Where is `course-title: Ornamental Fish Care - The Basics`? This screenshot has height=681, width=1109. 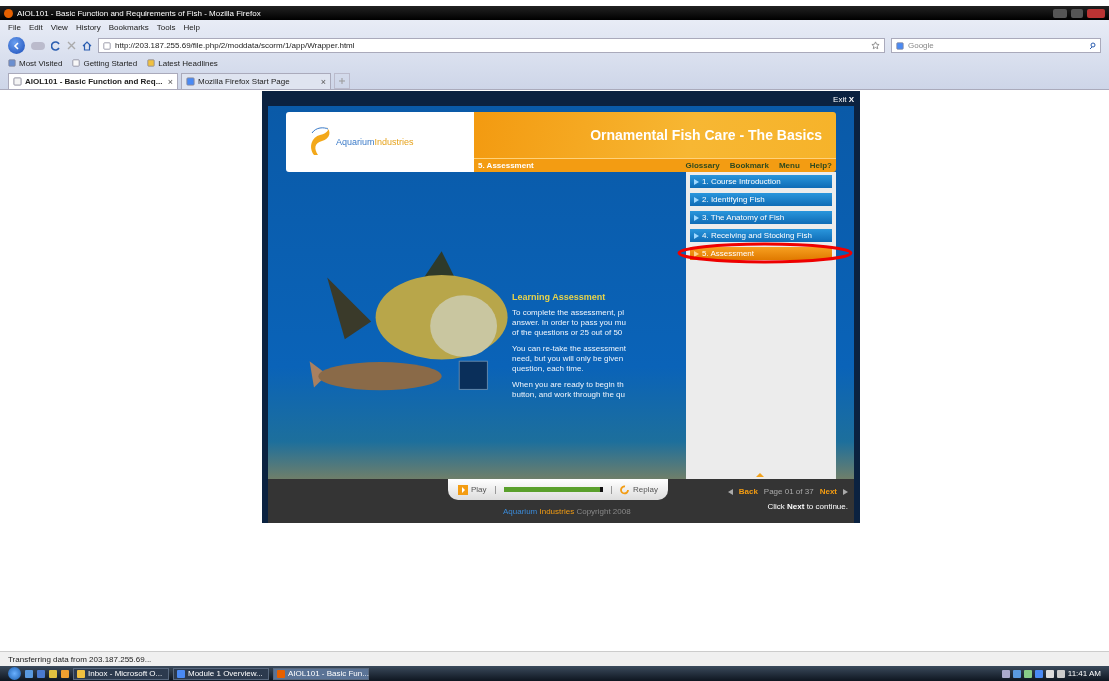
course-title: Ornamental Fish Care - The Basics is located at coordinates (706, 135).